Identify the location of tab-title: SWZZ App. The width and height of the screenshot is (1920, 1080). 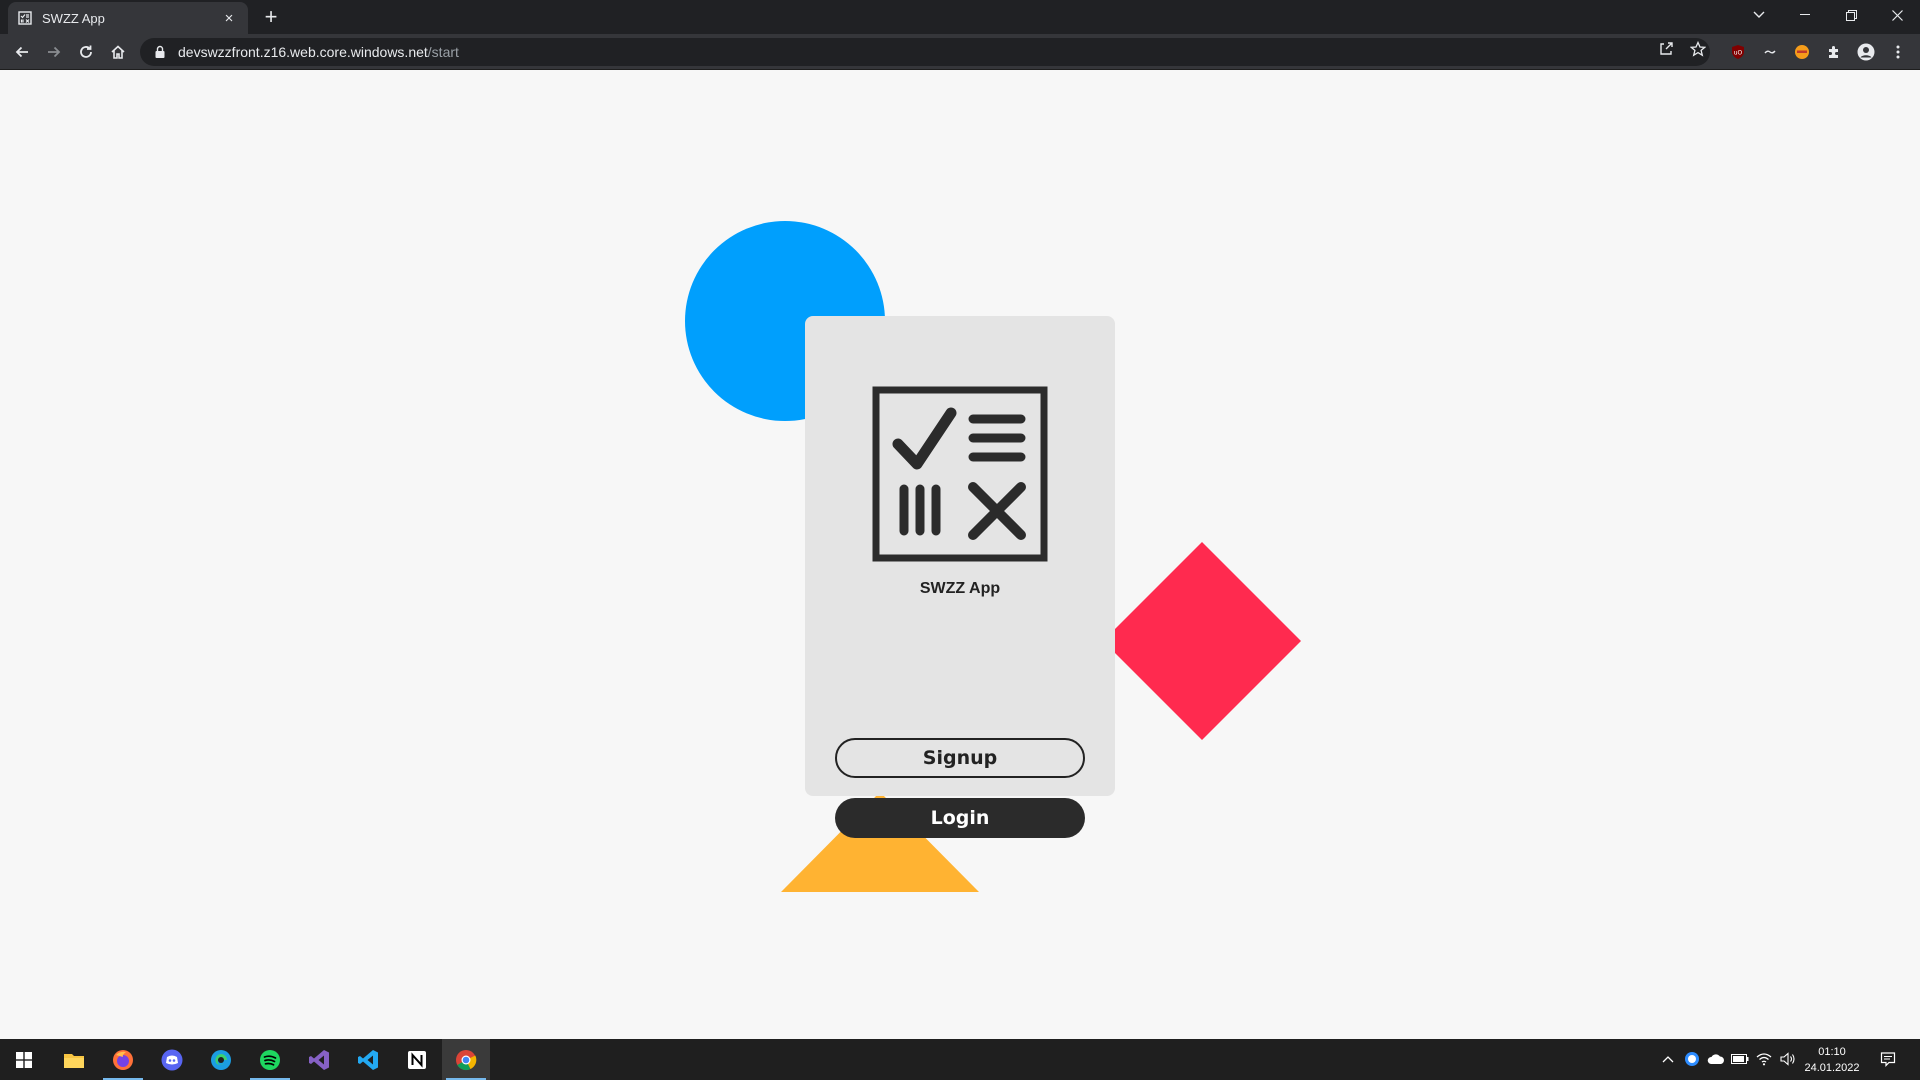
(73, 18).